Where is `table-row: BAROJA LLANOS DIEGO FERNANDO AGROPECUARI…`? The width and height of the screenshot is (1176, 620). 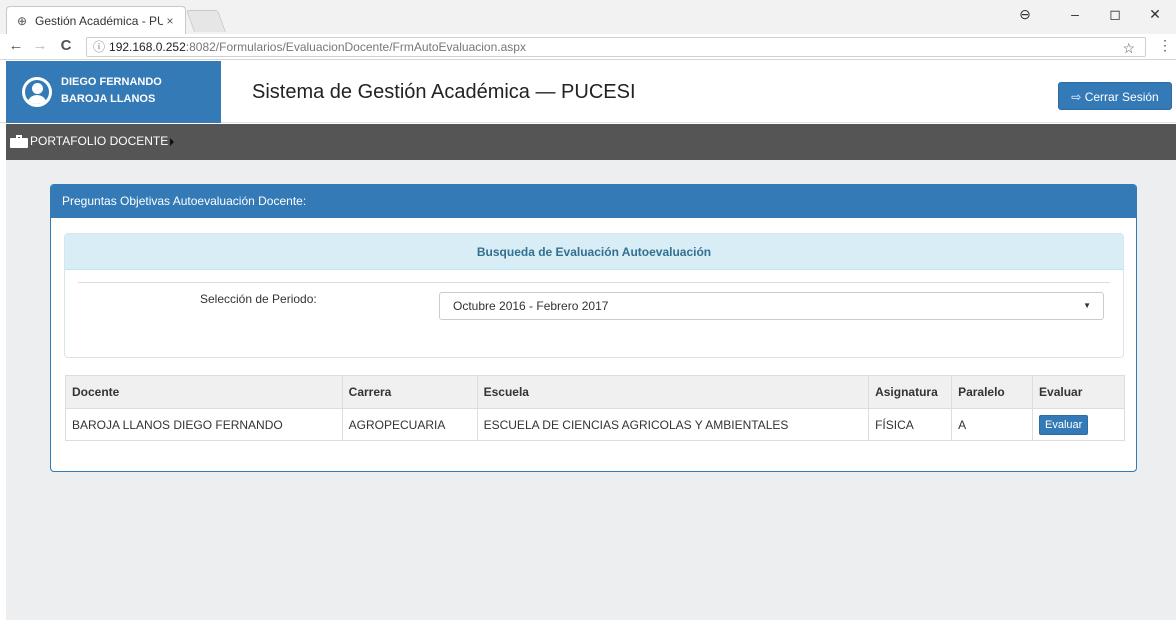
table-row: BAROJA LLANOS DIEGO FERNANDO AGROPECUARI… is located at coordinates (595, 424).